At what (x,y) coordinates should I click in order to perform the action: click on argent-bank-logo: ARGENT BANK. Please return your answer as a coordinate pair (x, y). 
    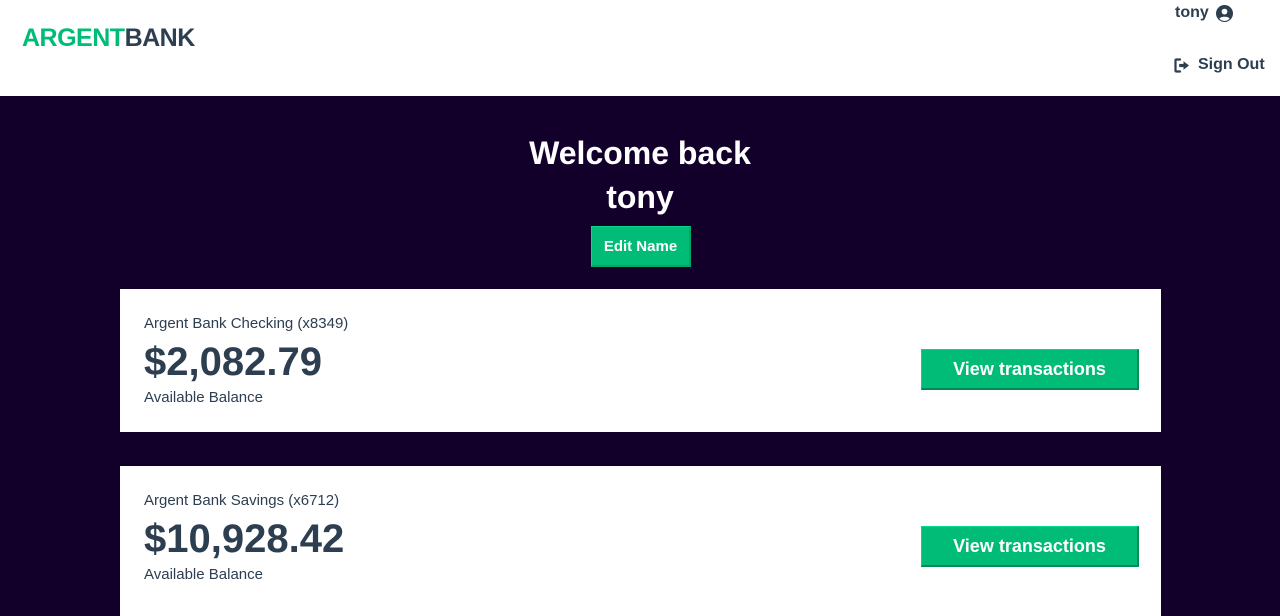
    Looking at the image, I should click on (108, 38).